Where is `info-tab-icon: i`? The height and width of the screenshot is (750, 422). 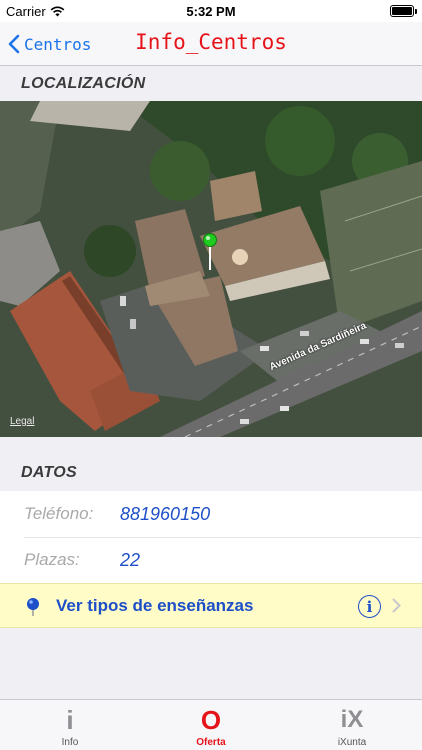
info-tab-icon: i is located at coordinates (70, 719).